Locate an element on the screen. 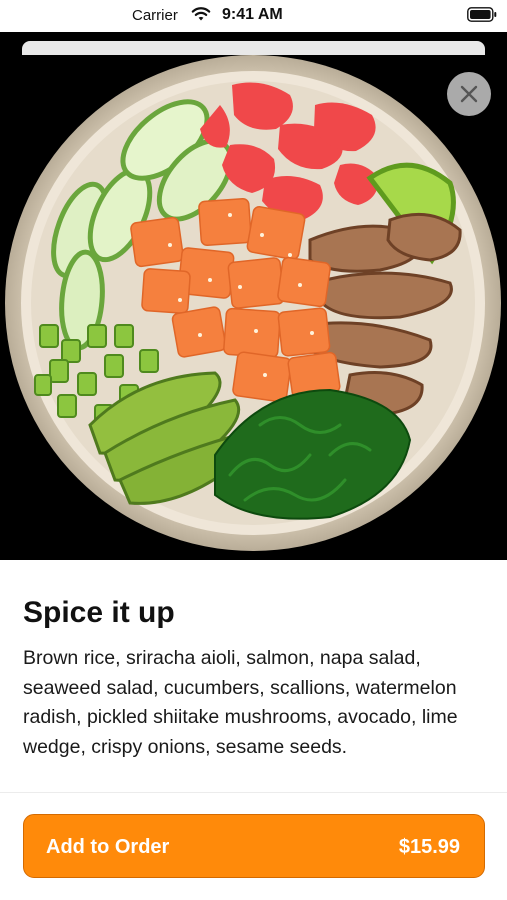  item-title: Spice it up is located at coordinates (99, 612).